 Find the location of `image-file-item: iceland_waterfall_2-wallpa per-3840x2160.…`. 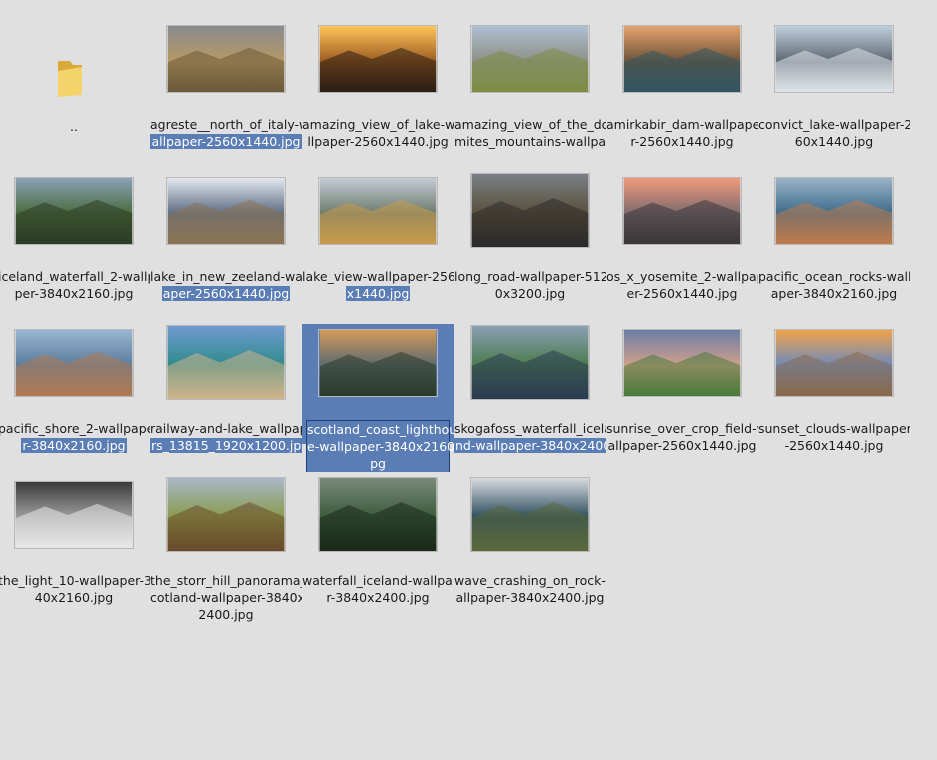

image-file-item: iceland_waterfall_2-wallpa per-3840x2160.… is located at coordinates (75, 248).